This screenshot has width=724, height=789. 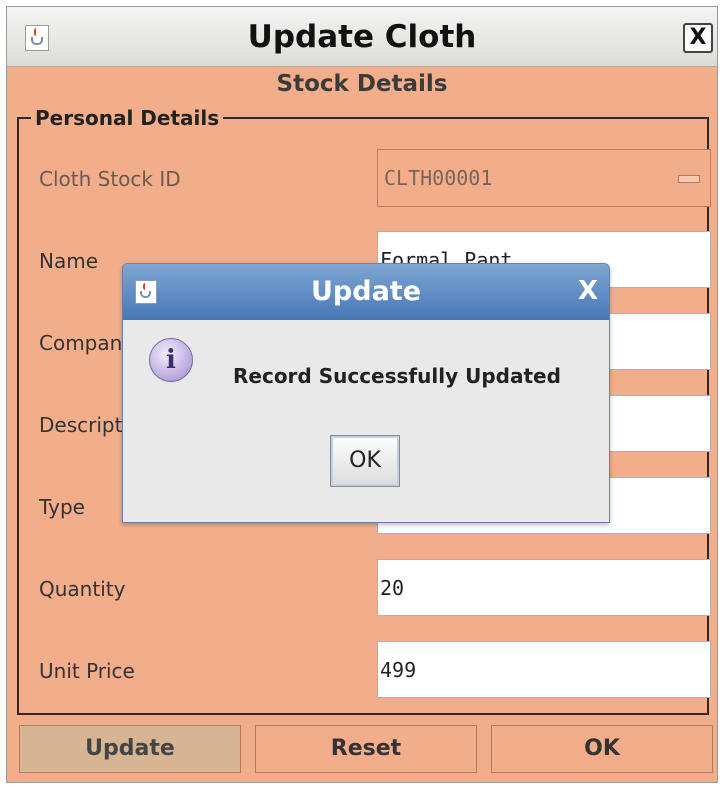 I want to click on dialog-title: Update, so click(x=366, y=291).